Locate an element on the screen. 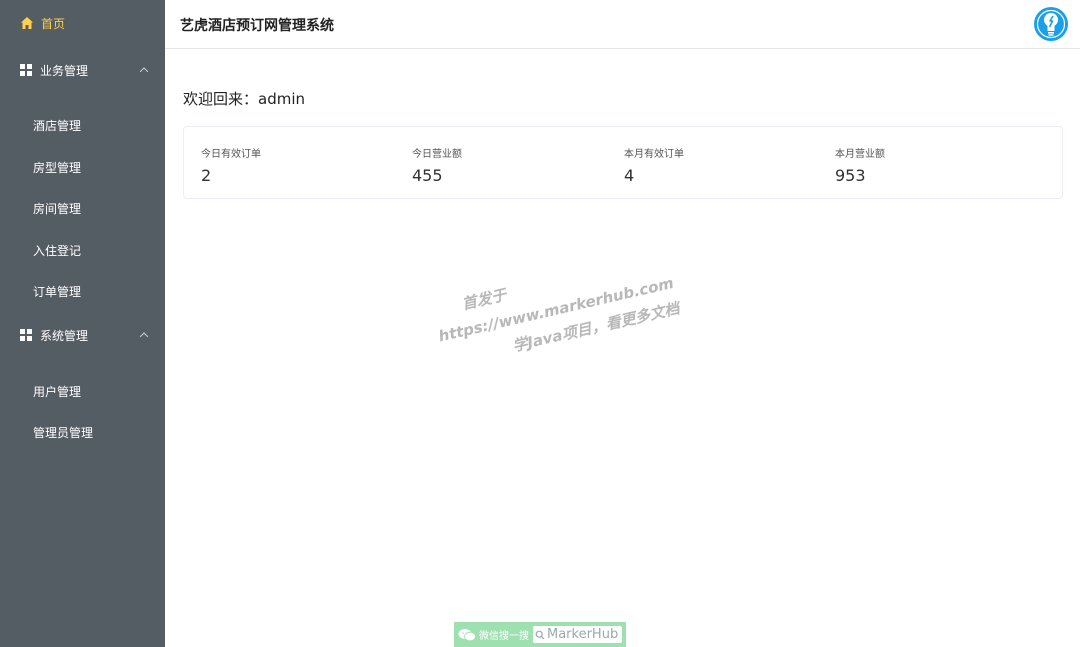 This screenshot has height=647, width=1080. stat-today-orders: 今日有效订单 2 is located at coordinates (231, 165).